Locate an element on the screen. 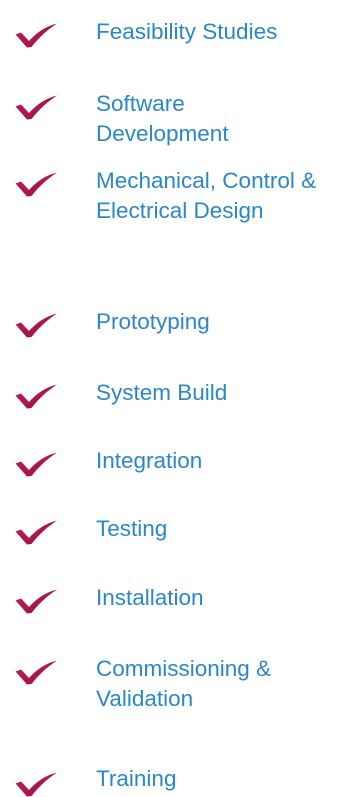 This screenshot has width=364, height=797. service-link-prototyping: Prototyping is located at coordinates (227, 322).